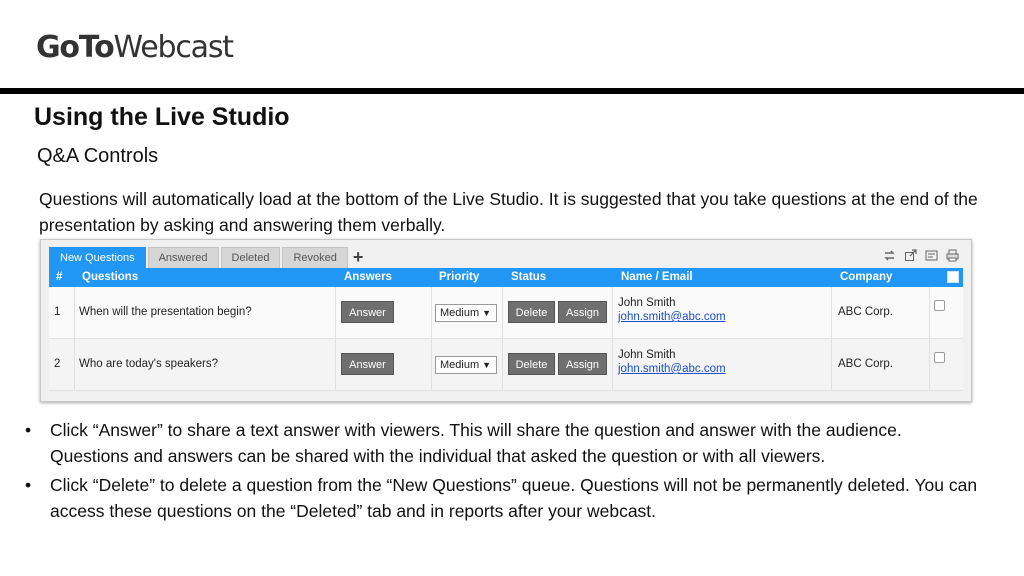 The image size is (1024, 576). What do you see at coordinates (97, 257) in the screenshot?
I see `tab-new-questions: New Questions` at bounding box center [97, 257].